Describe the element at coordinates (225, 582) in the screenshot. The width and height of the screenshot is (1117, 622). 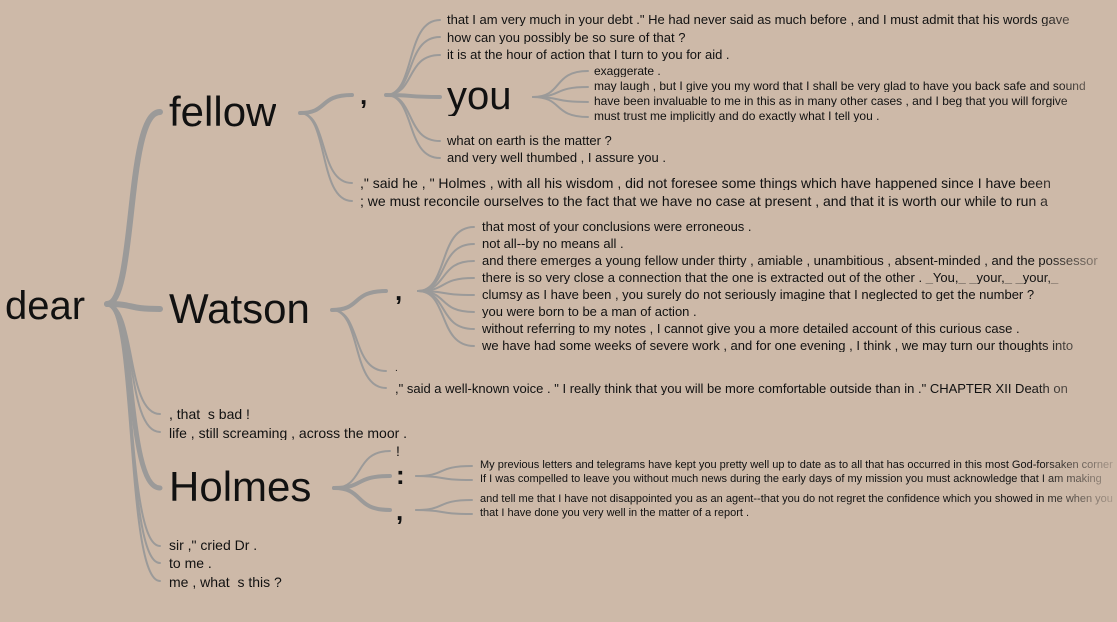
I see `dear-line-whats-this: me , what_s this ?` at that location.